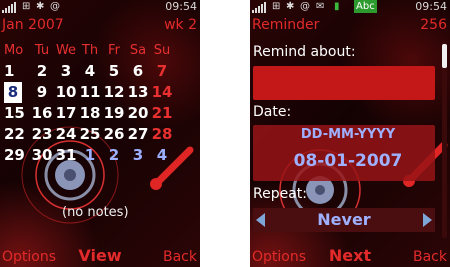  I want to click on day-cell: 4, so click(90, 71).